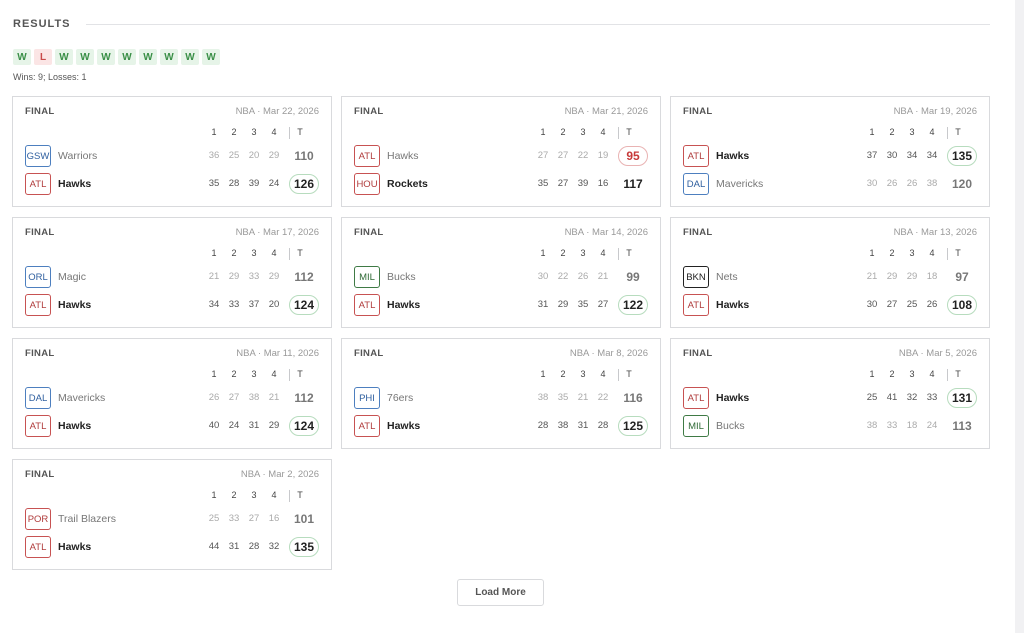 This screenshot has width=1024, height=633. Describe the element at coordinates (543, 304) in the screenshot. I see `quarter-score: 31` at that location.